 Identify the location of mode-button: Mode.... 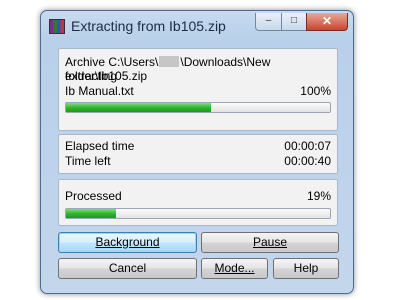
(234, 268).